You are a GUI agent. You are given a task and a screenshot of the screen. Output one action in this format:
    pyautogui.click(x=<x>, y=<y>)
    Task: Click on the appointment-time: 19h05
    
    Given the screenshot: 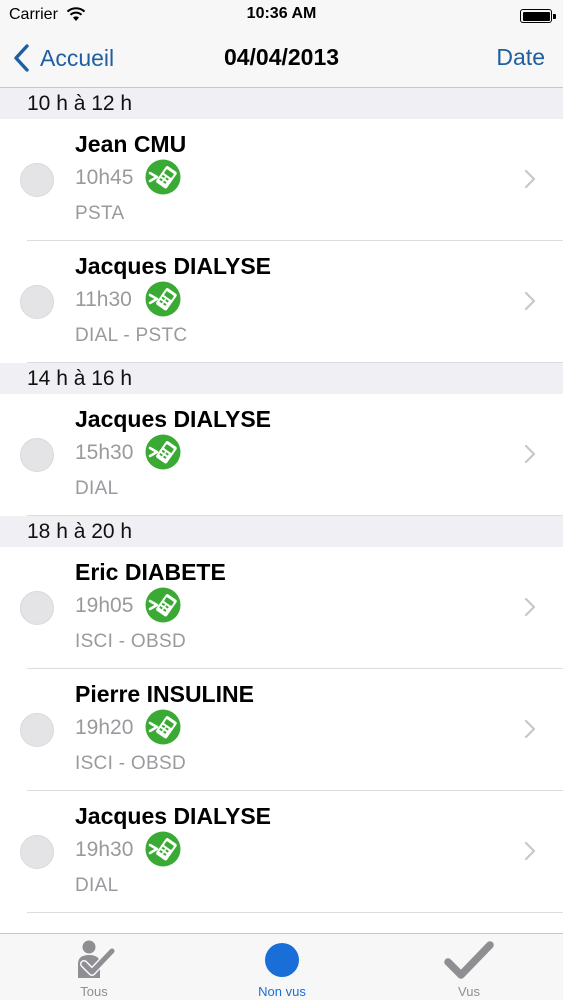 What is the action you would take?
    pyautogui.click(x=104, y=605)
    